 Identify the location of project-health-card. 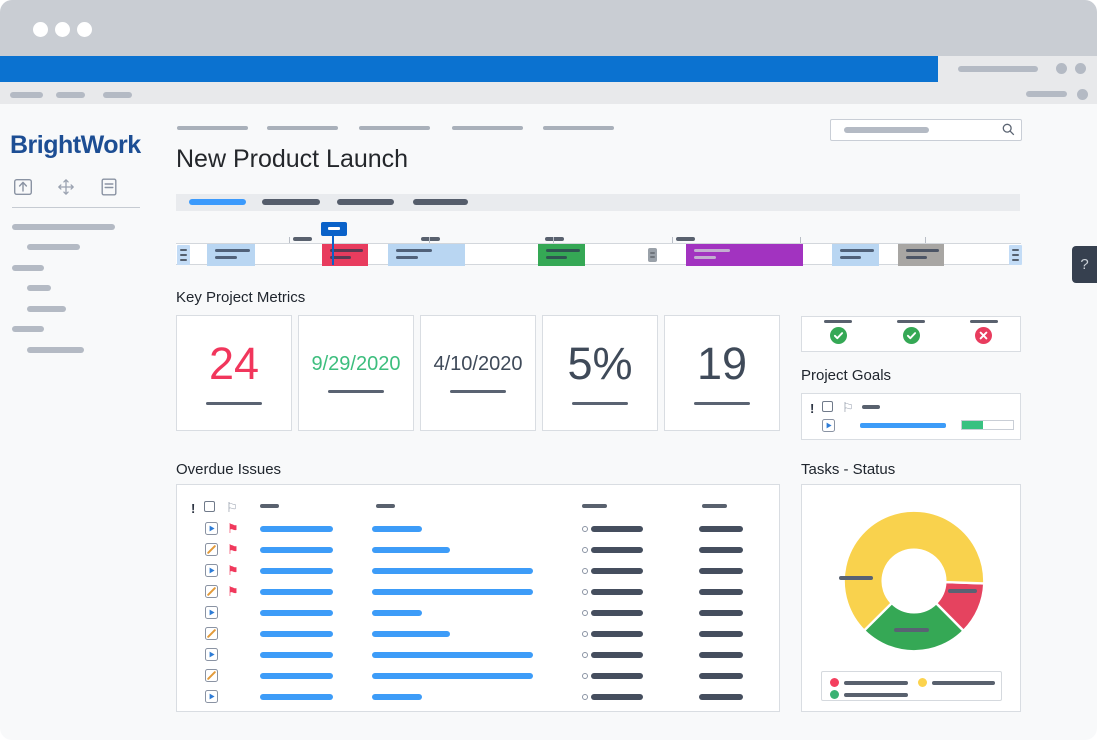
(911, 334).